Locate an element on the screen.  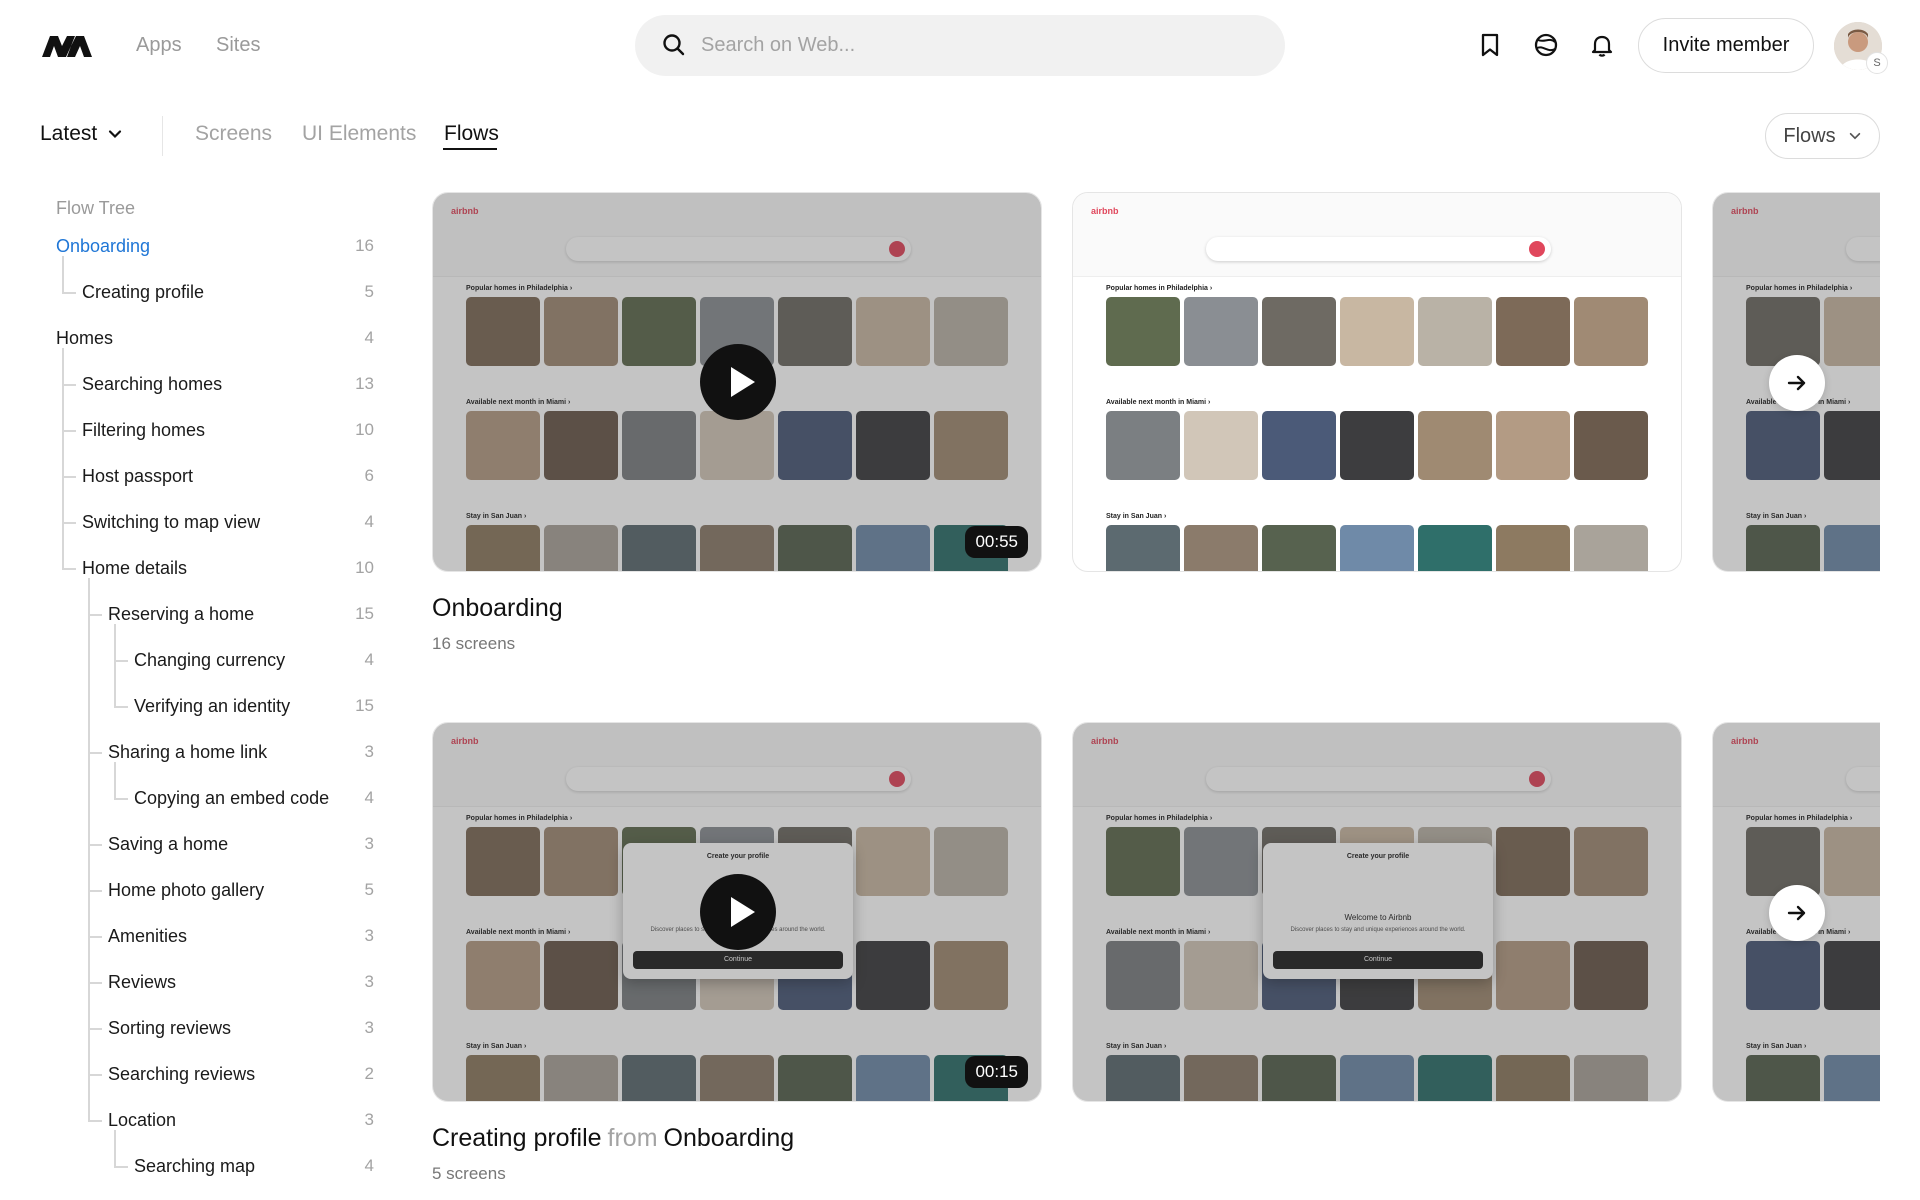
tab-ui-elements: UI Elements is located at coordinates (359, 134).